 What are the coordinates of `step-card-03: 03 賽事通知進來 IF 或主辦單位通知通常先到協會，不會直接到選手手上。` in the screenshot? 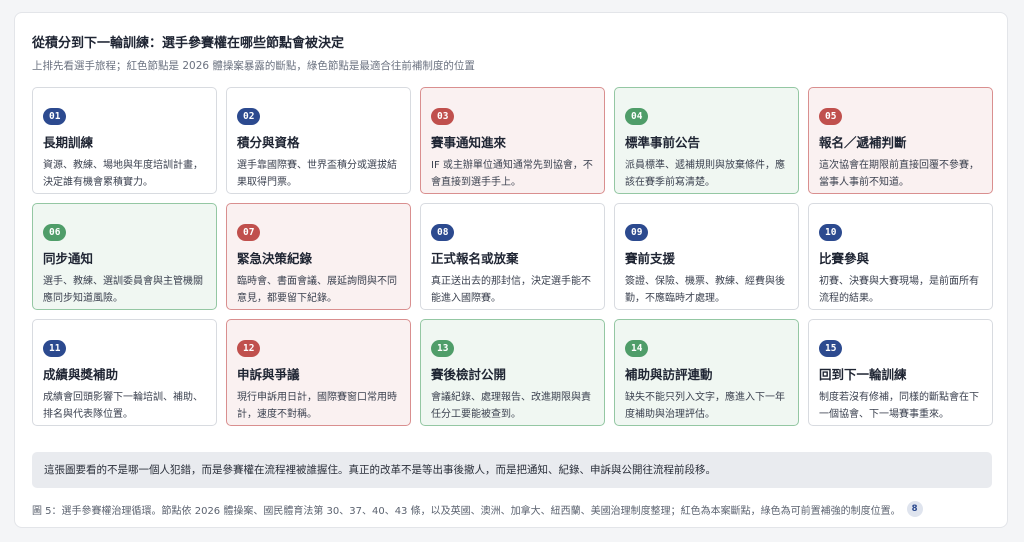 It's located at (512, 140).